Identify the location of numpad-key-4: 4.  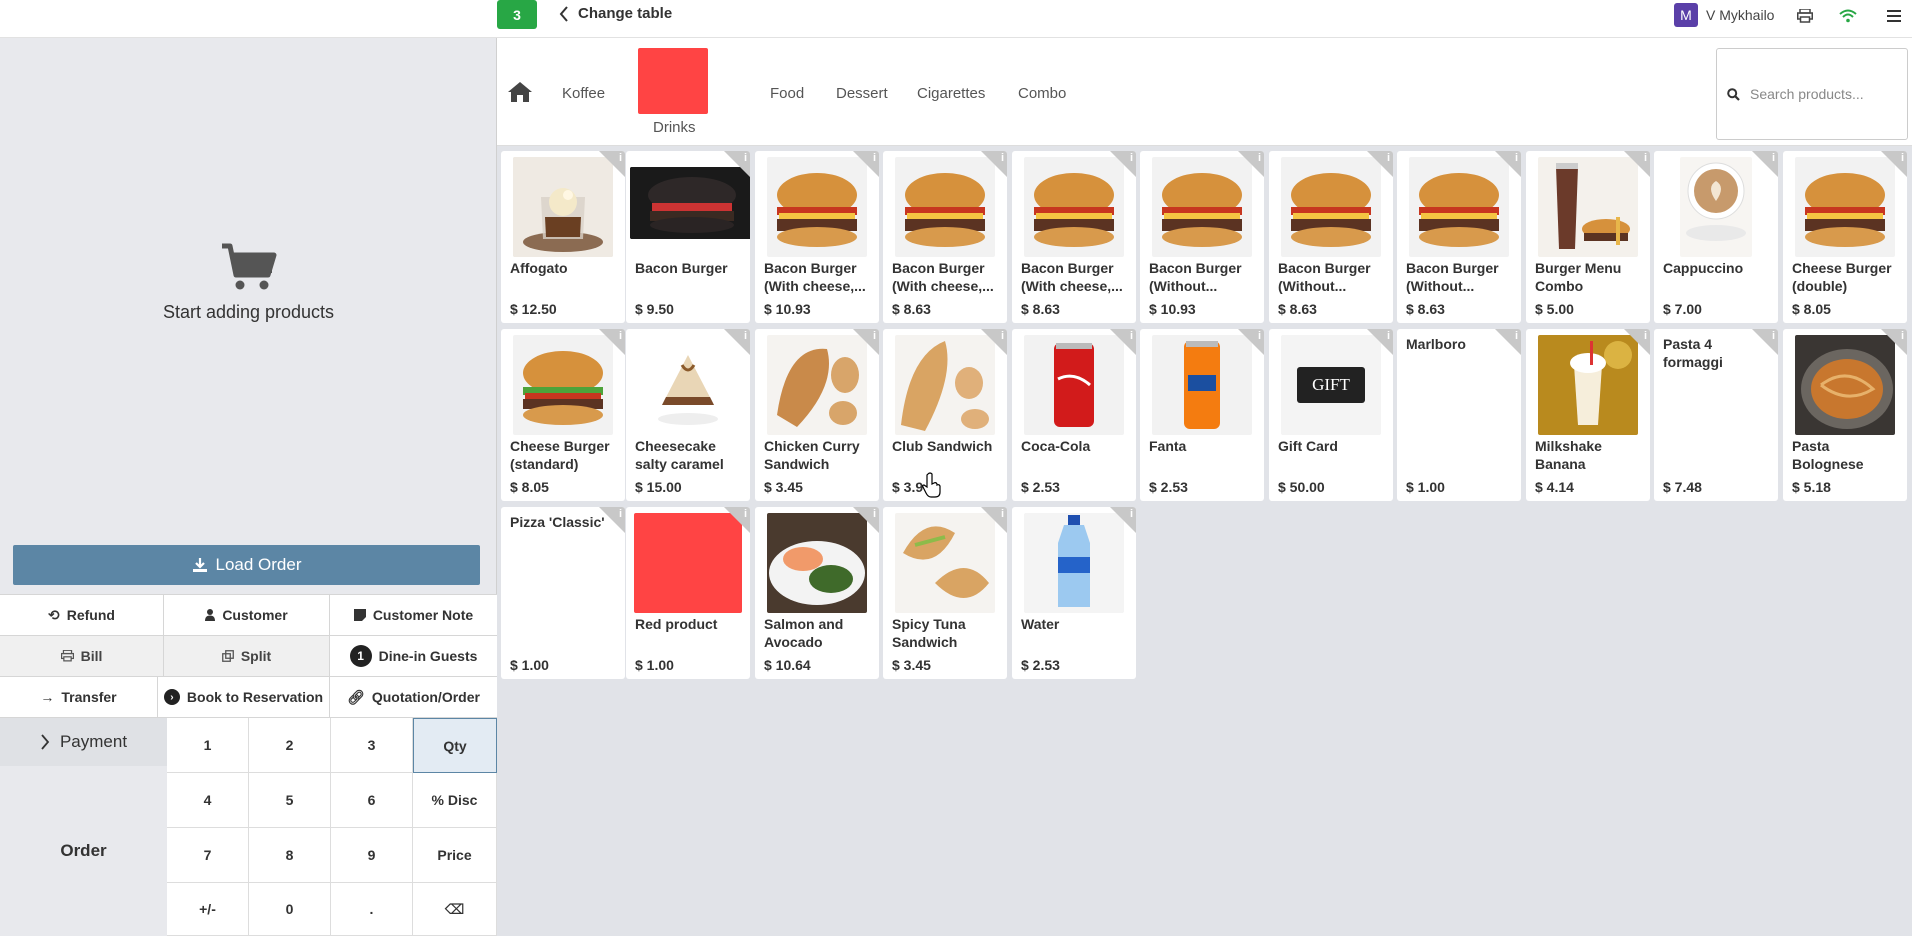
(208, 800).